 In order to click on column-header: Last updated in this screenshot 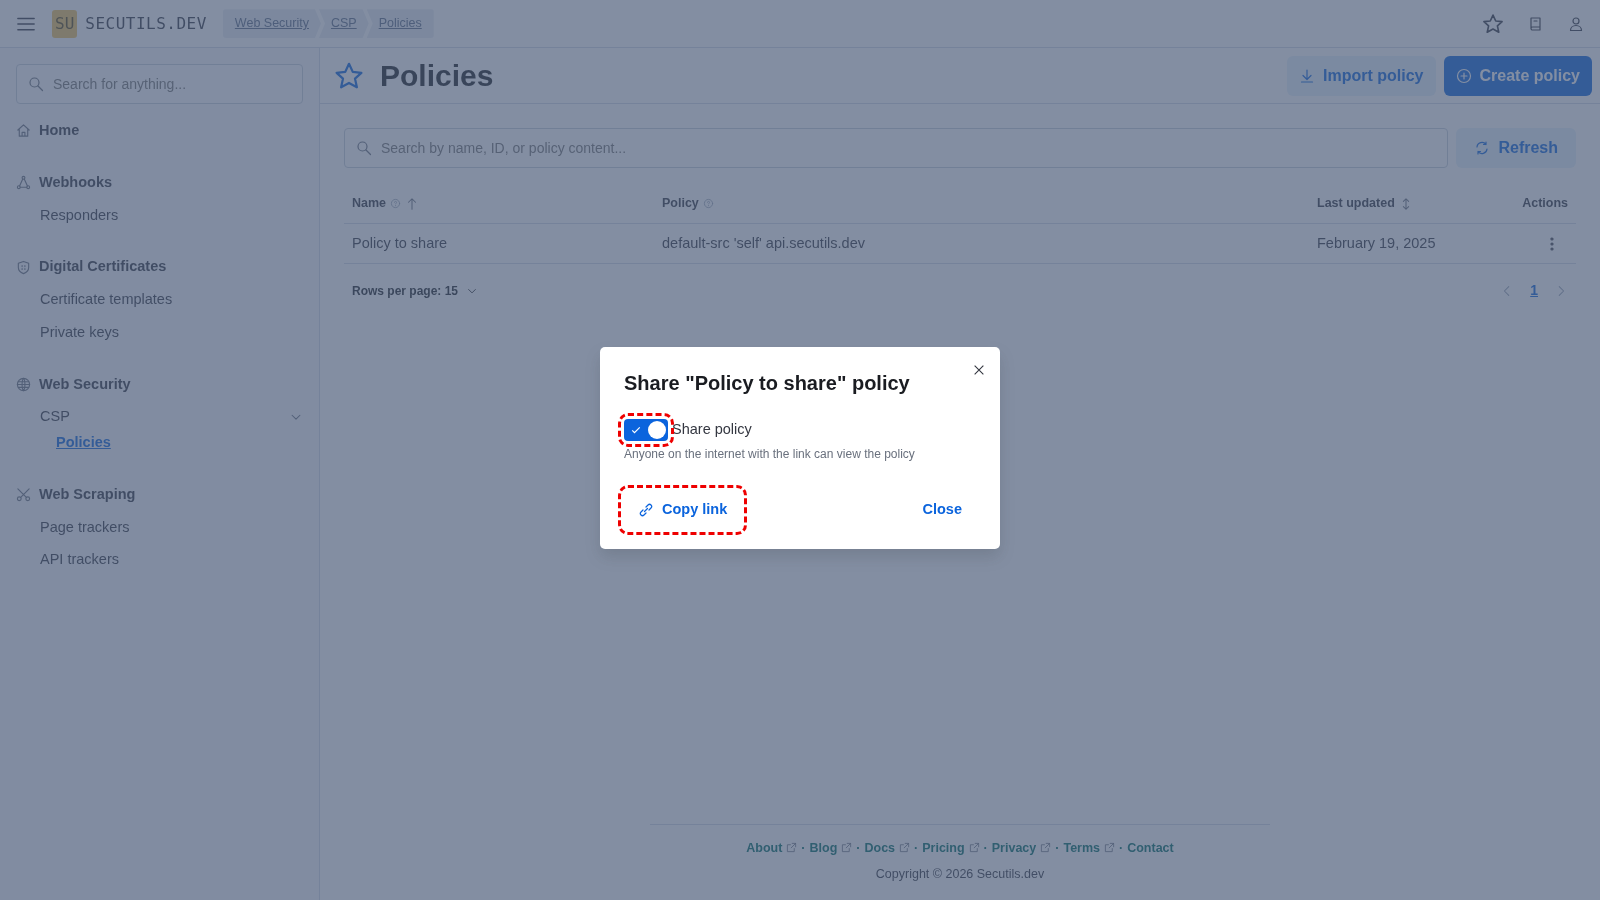, I will do `click(1356, 203)`.